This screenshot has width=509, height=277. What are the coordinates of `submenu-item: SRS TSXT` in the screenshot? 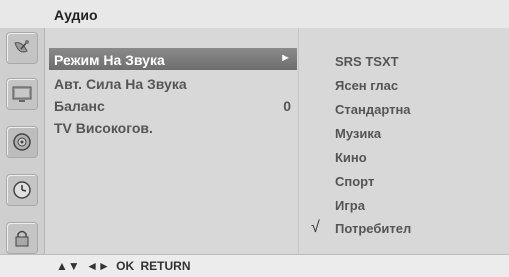 It's located at (367, 61).